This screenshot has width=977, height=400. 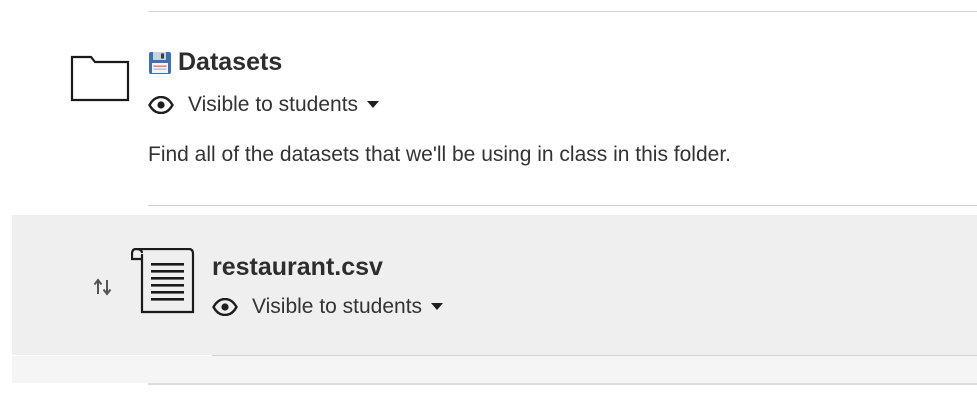 I want to click on file-visibility-label: Visible to students, so click(x=337, y=306).